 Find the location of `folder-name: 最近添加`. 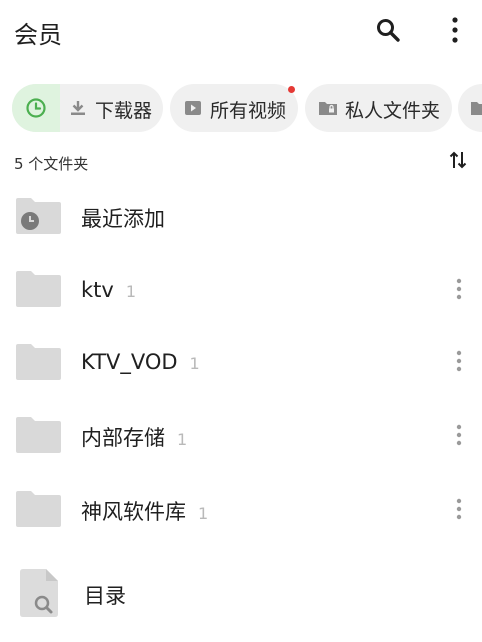

folder-name: 最近添加 is located at coordinates (123, 218).